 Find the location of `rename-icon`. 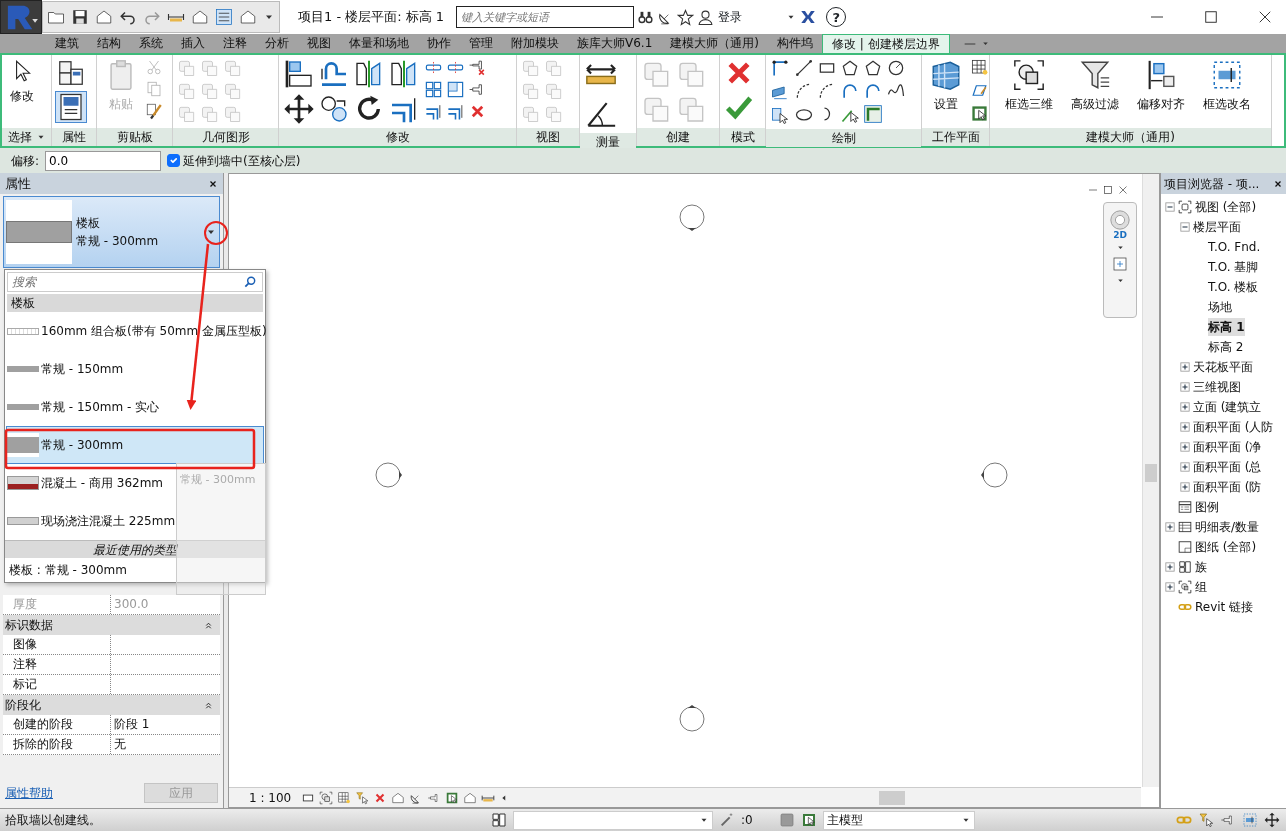

rename-icon is located at coordinates (1250, 820).